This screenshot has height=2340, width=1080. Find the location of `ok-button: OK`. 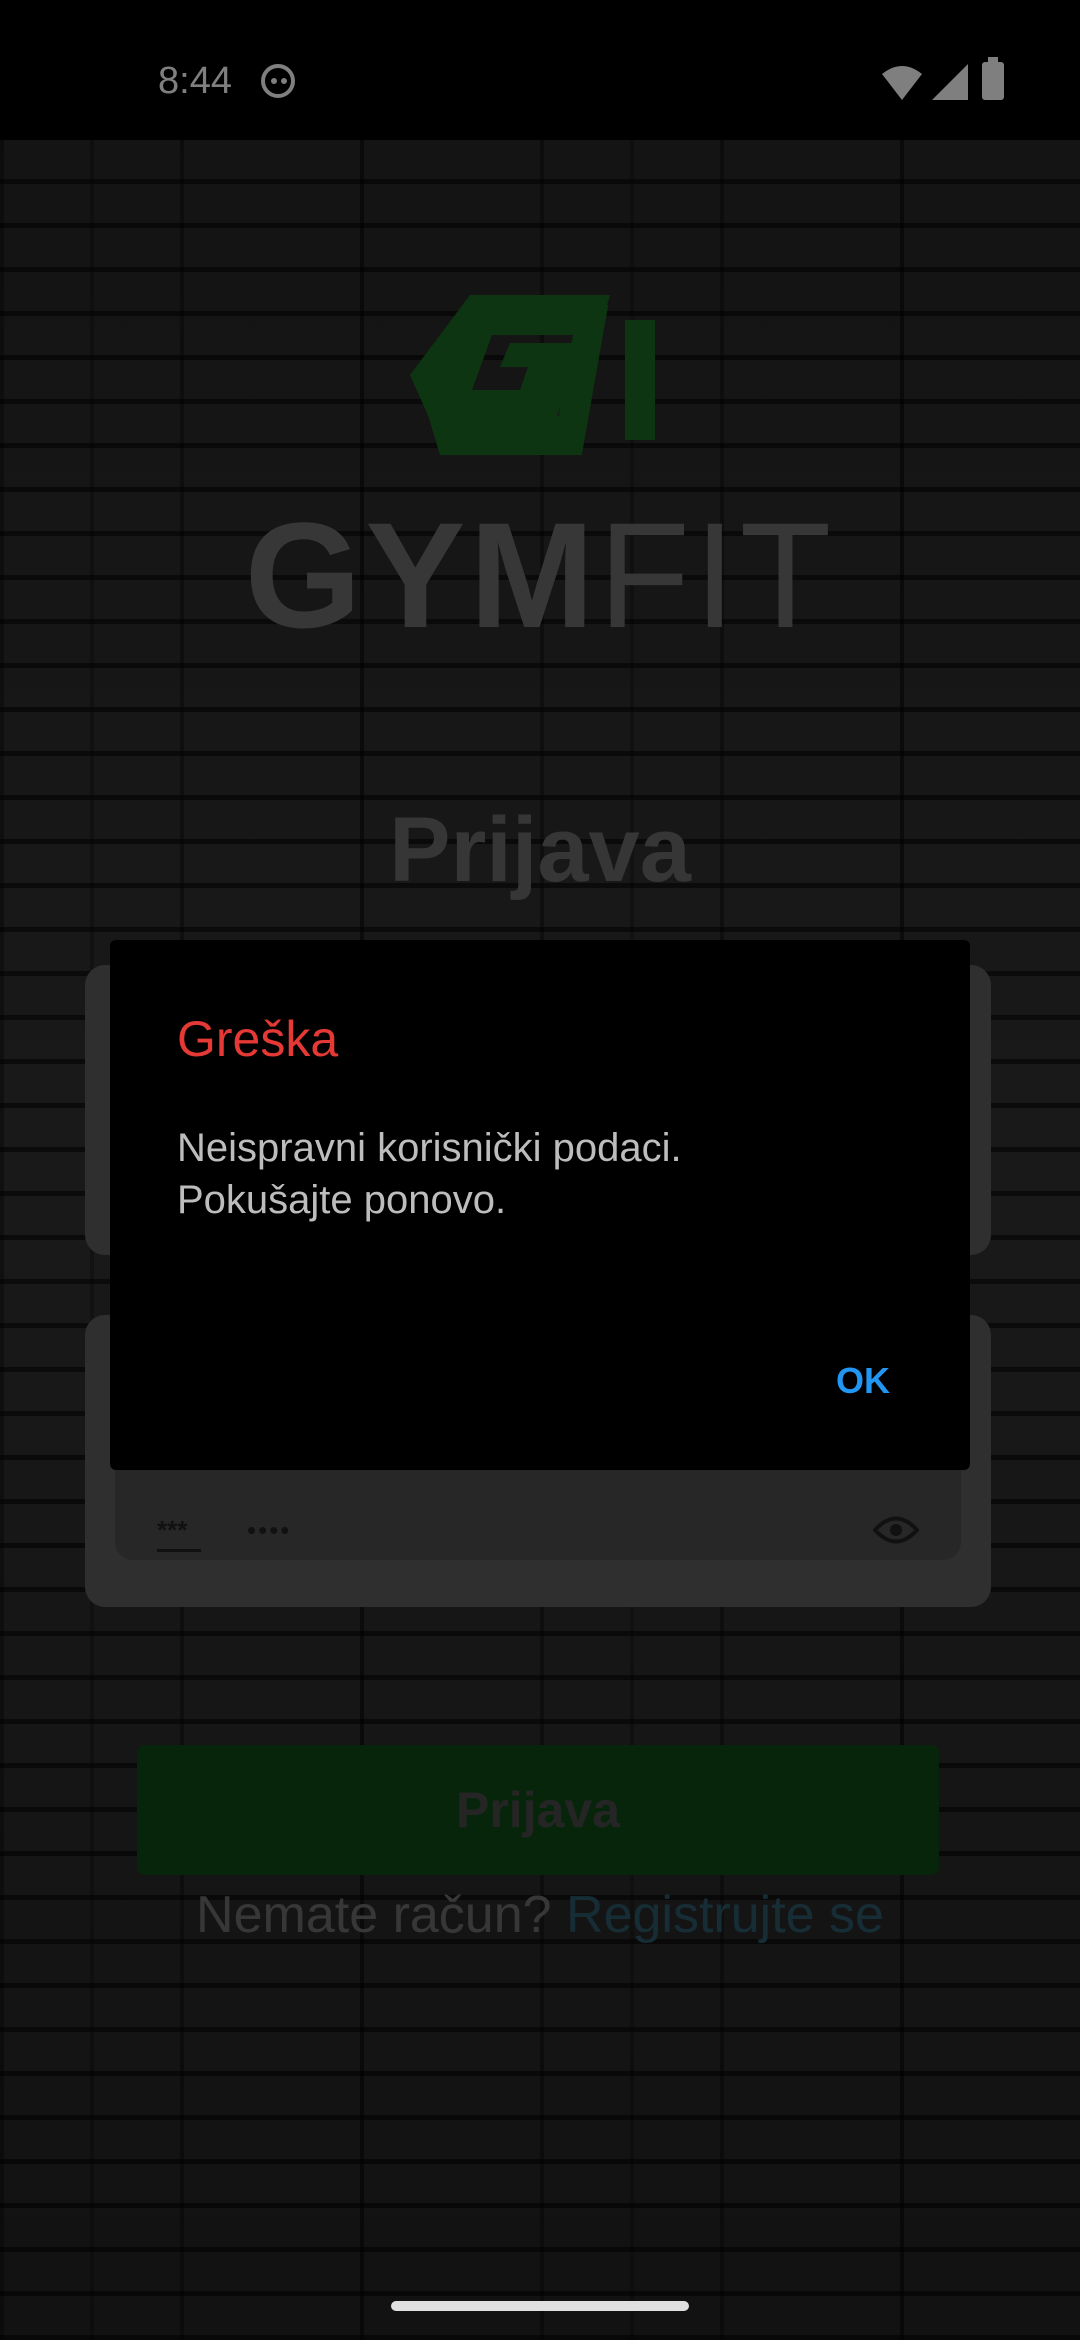

ok-button: OK is located at coordinates (863, 1381).